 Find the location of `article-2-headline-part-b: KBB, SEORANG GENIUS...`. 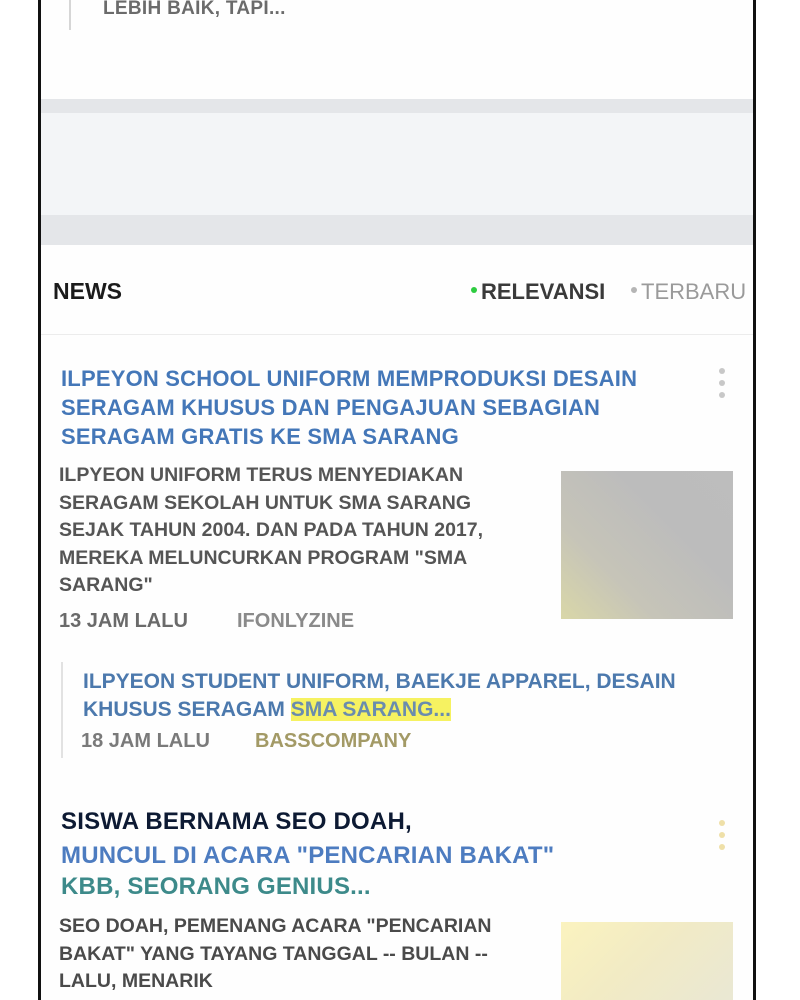

article-2-headline-part-b: KBB, SEORANG GENIUS... is located at coordinates (216, 886).